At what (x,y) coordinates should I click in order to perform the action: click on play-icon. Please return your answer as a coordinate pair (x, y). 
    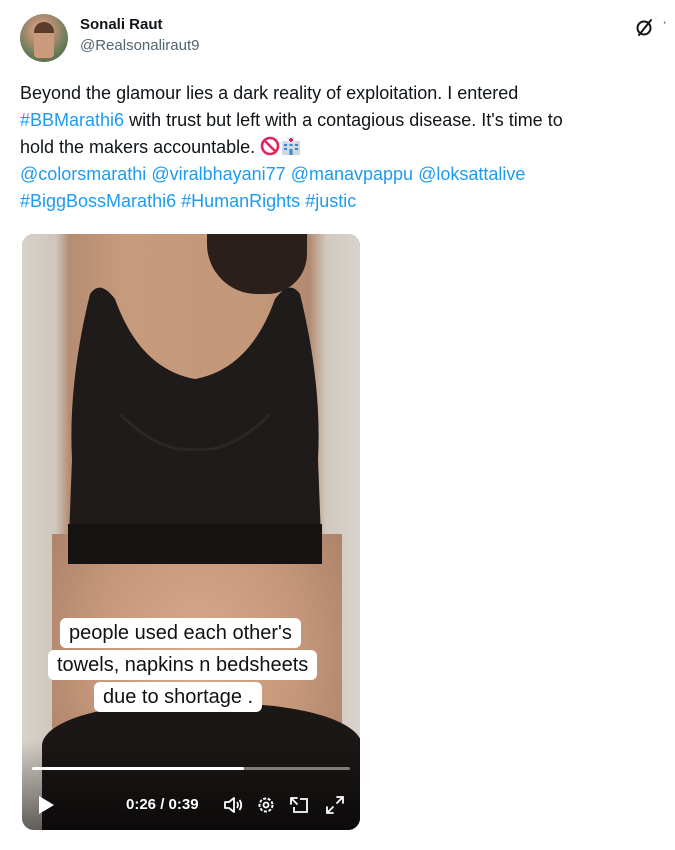
    Looking at the image, I should click on (46, 805).